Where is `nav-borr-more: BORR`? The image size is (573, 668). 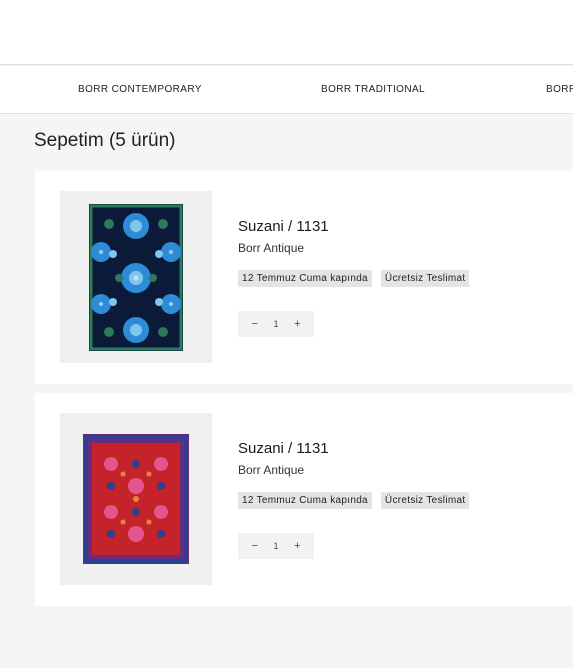
nav-borr-more: BORR is located at coordinates (559, 89).